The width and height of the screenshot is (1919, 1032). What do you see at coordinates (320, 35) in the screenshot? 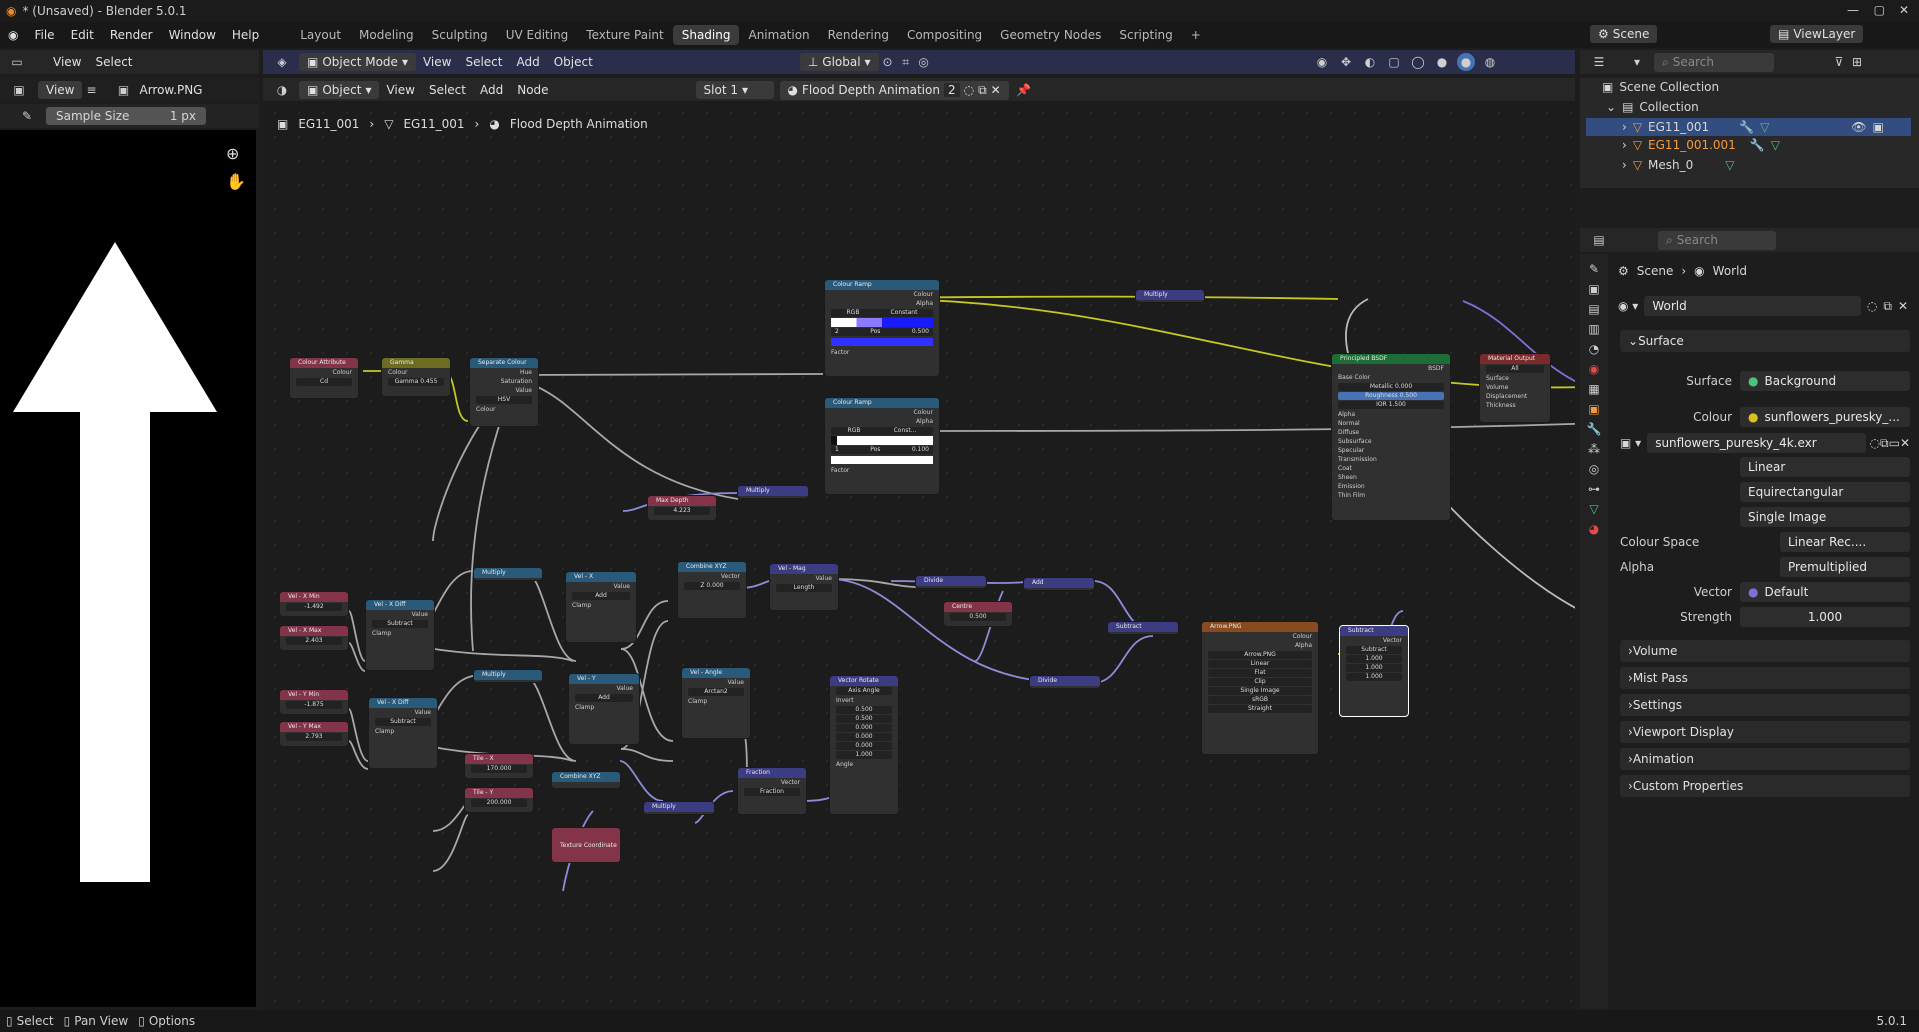
I see `tab-layout: Layout` at bounding box center [320, 35].